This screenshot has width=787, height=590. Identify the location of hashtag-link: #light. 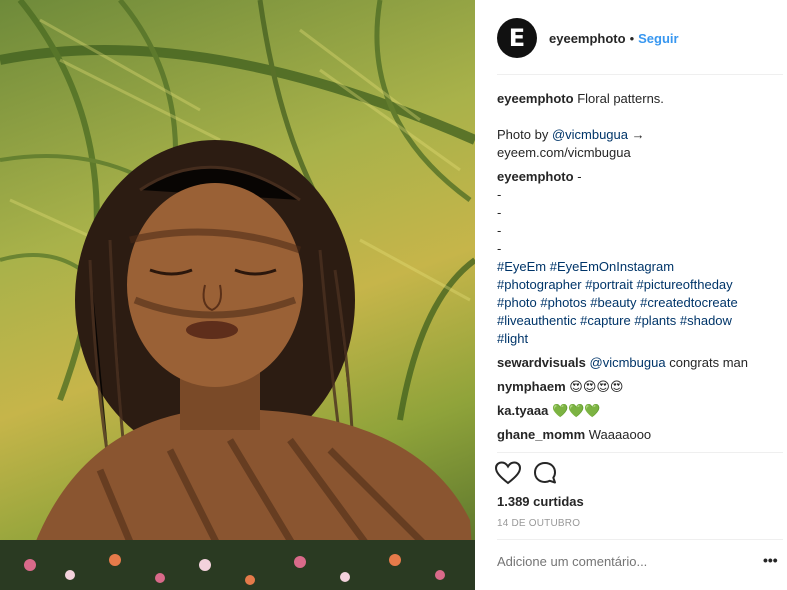
(512, 338).